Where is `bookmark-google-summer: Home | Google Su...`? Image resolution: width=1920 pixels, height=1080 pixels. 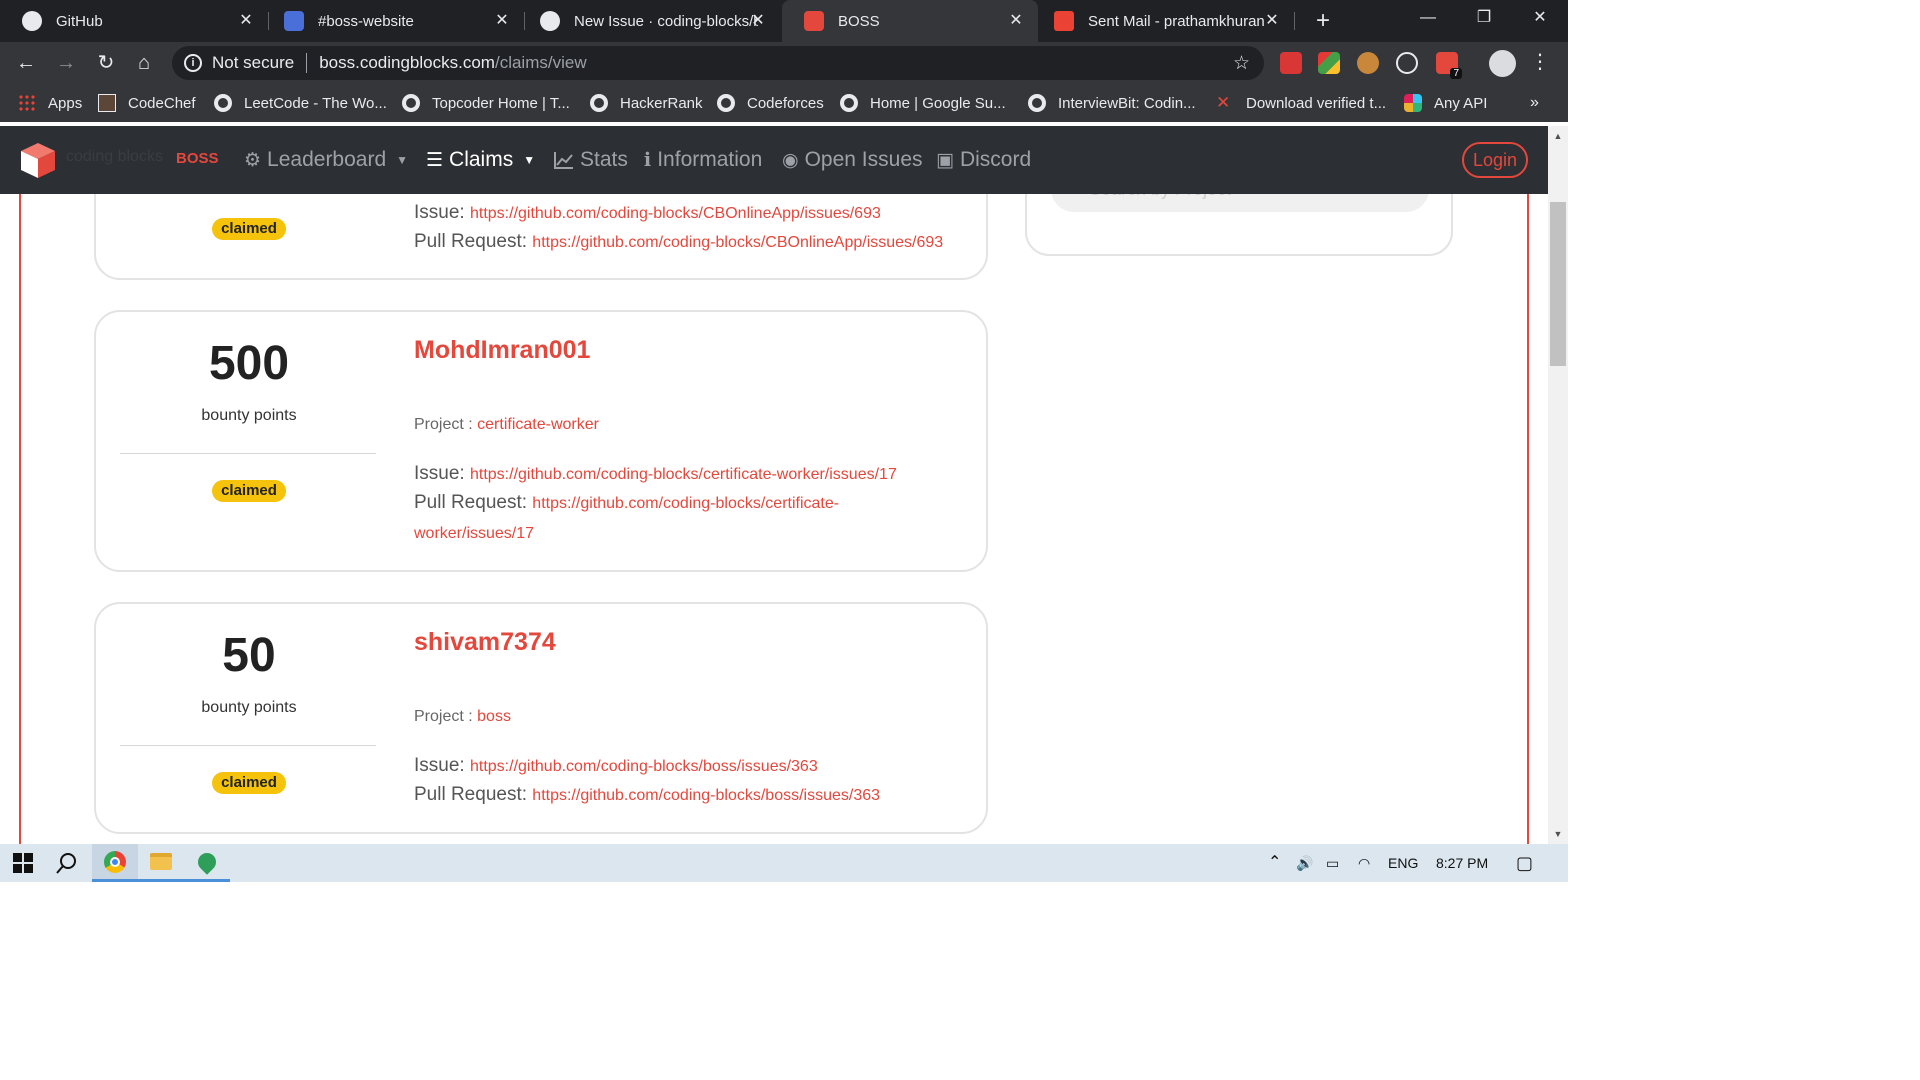 bookmark-google-summer: Home | Google Su... is located at coordinates (923, 103).